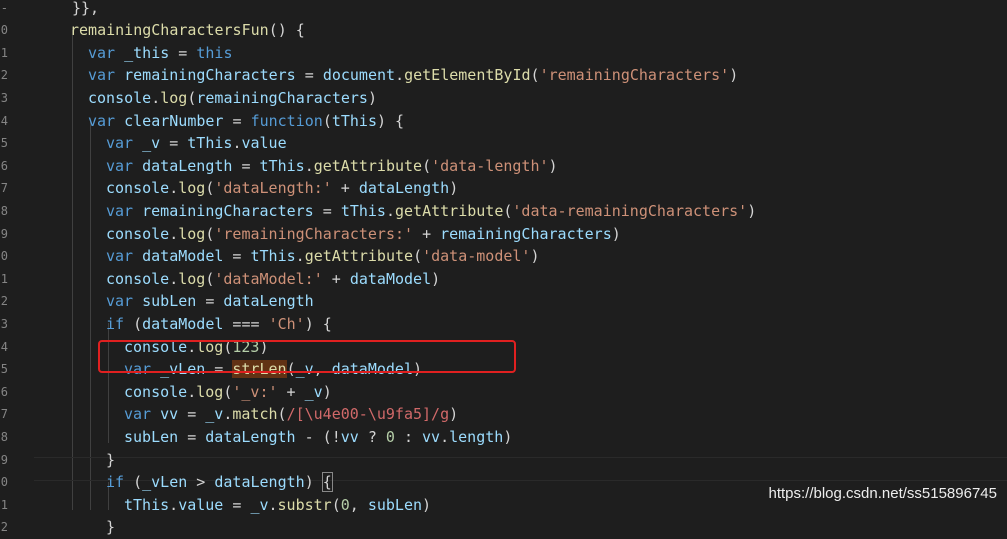 Image resolution: width=1007 pixels, height=539 pixels. What do you see at coordinates (169, 30) in the screenshot?
I see `code-token: remainingCharactersFun` at bounding box center [169, 30].